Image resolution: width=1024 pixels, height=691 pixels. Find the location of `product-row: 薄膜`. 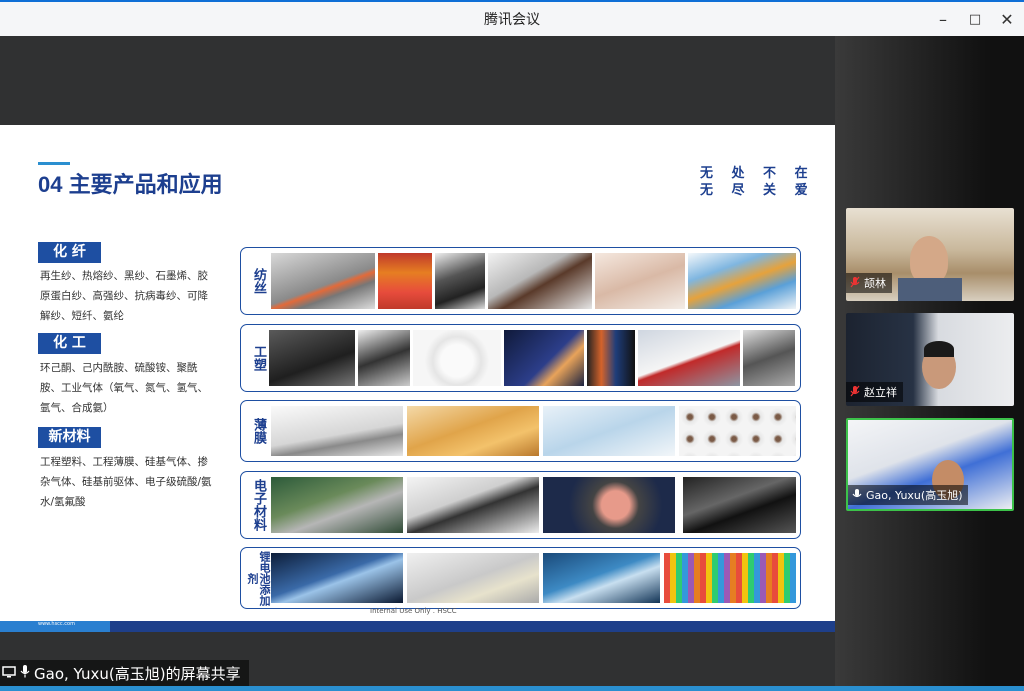

product-row: 薄膜 is located at coordinates (520, 431).